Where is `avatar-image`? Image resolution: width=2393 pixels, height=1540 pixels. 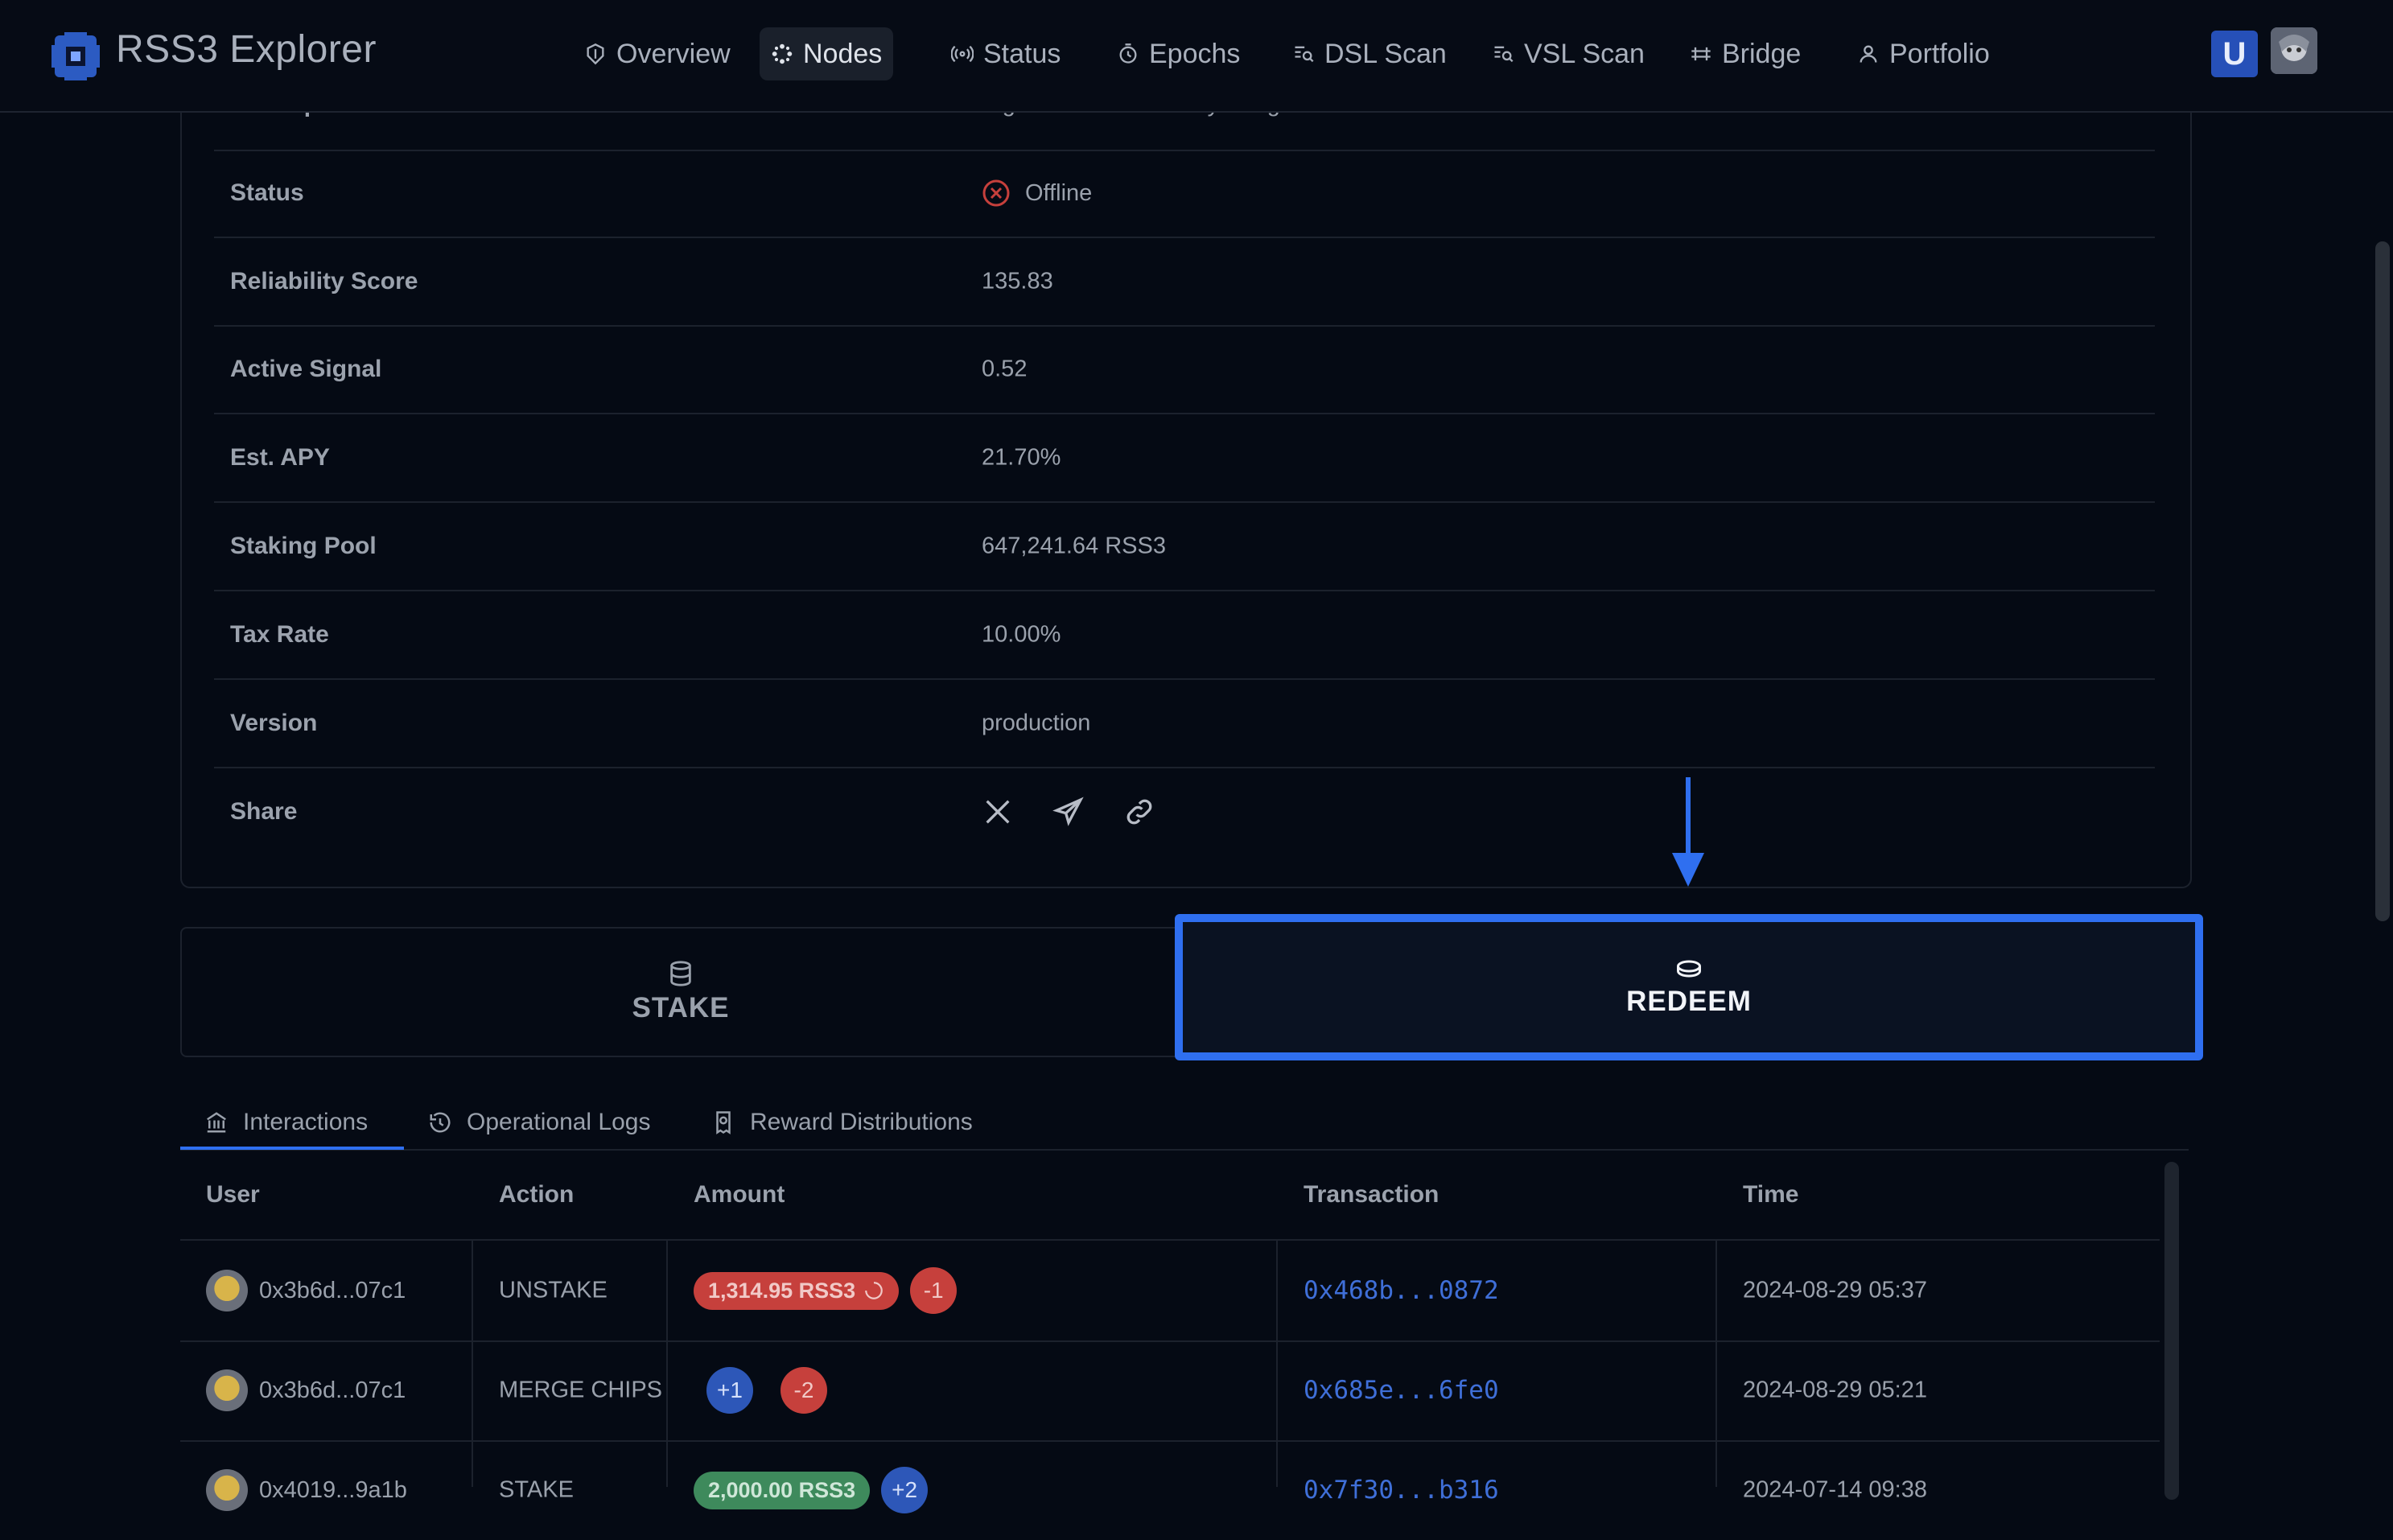 avatar-image is located at coordinates (2294, 50).